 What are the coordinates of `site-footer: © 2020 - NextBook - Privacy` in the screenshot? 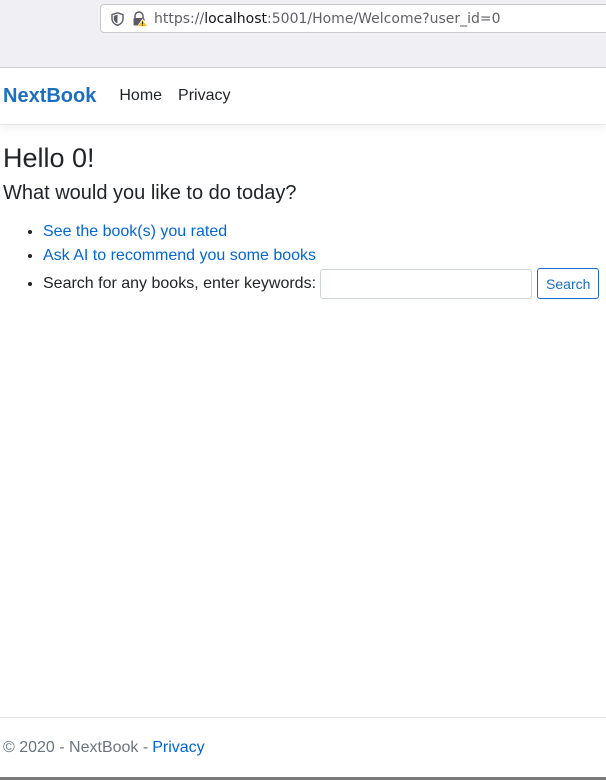 It's located at (303, 747).